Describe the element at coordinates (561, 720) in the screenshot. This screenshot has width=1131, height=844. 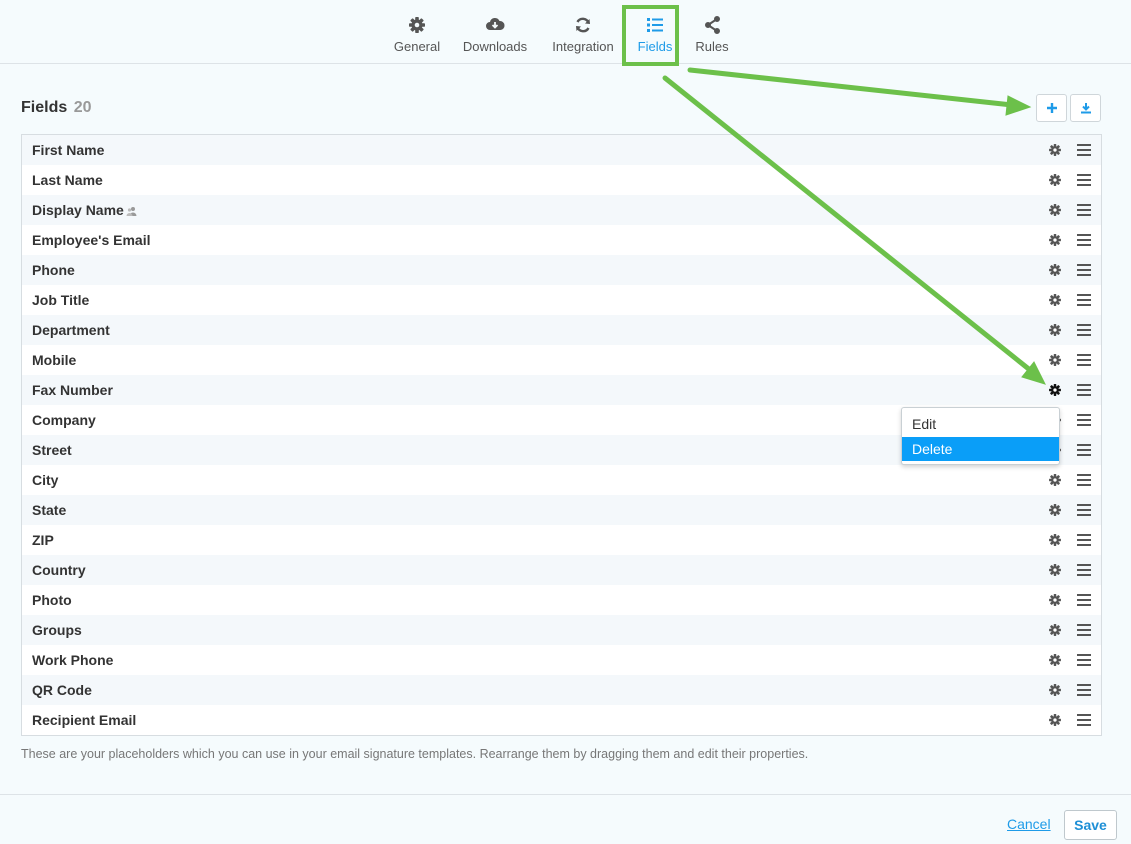
I see `field-row: Recipient Email` at that location.